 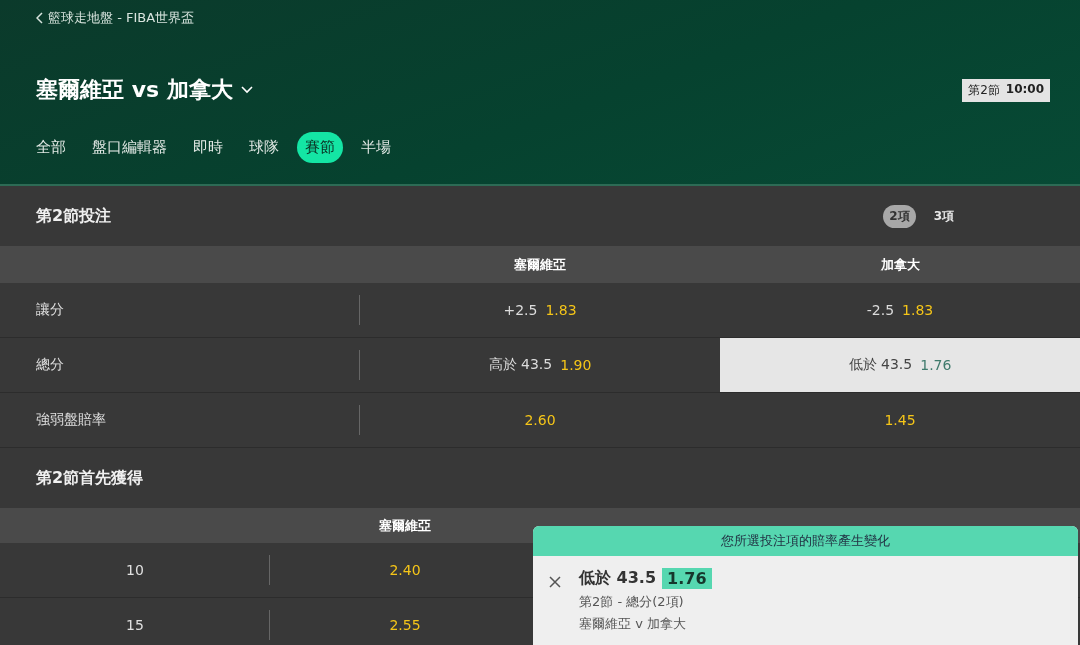 What do you see at coordinates (129, 147) in the screenshot?
I see `tab: 盤口編輯器` at bounding box center [129, 147].